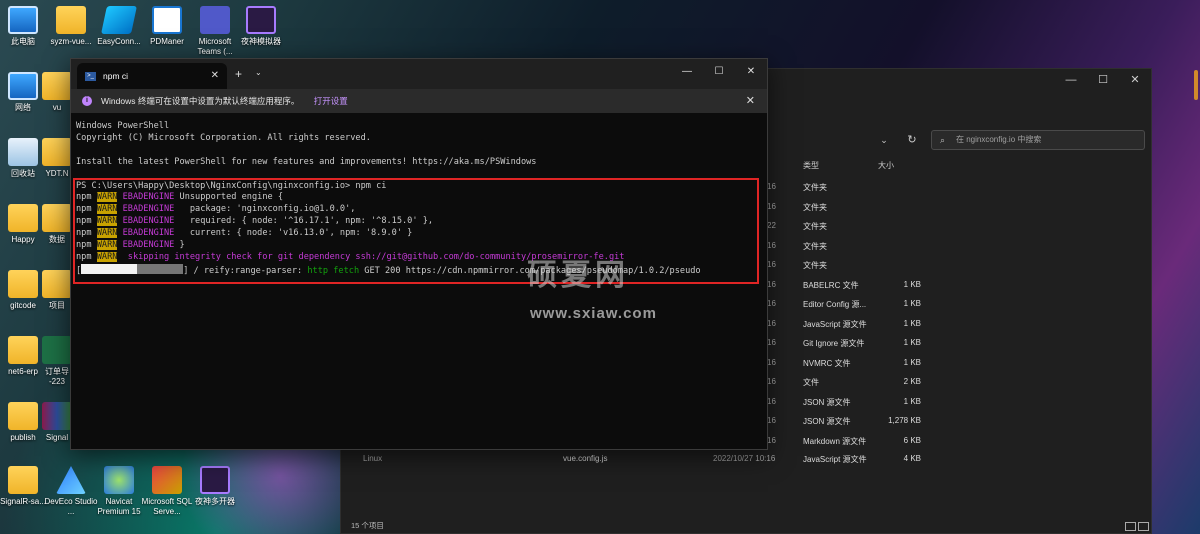 The height and width of the screenshot is (534, 1200). Describe the element at coordinates (744, 458) in the screenshot. I see `file-date: 2022/10/27 10:16` at that location.